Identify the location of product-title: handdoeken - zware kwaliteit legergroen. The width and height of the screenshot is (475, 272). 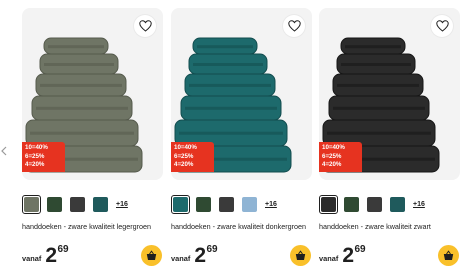
(92, 226).